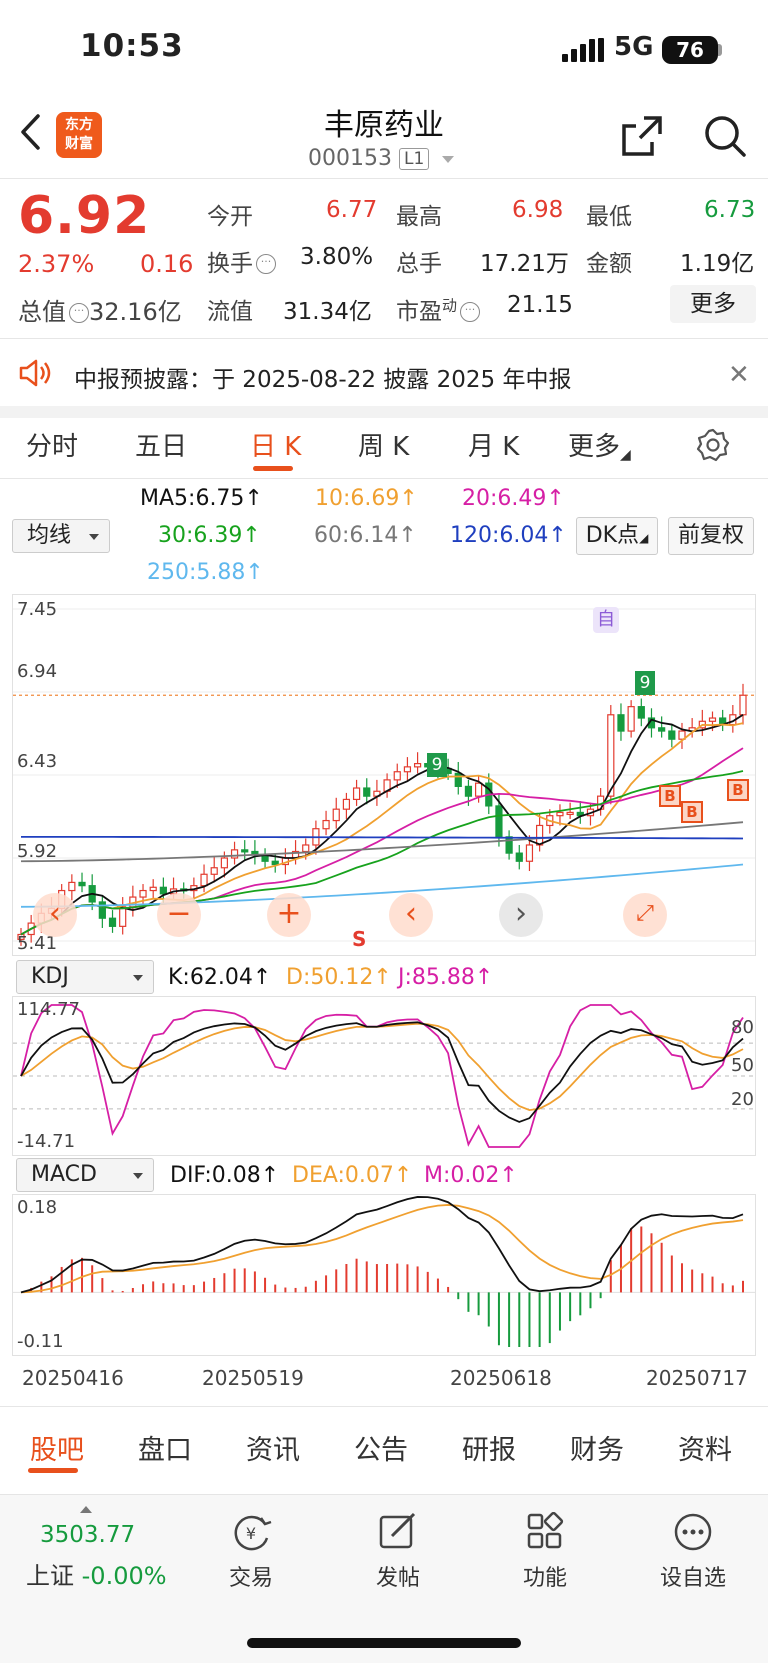 The height and width of the screenshot is (1663, 768). What do you see at coordinates (381, 1447) in the screenshot?
I see `tab-announcement: 公告` at bounding box center [381, 1447].